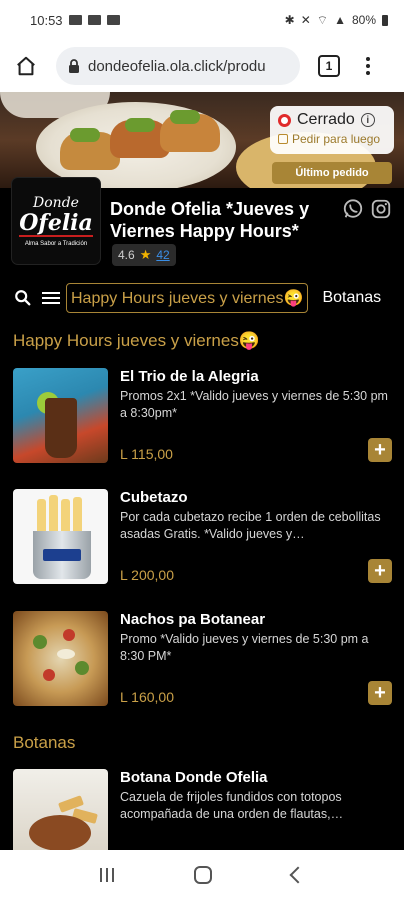  Describe the element at coordinates (340, 20) in the screenshot. I see `signal-icon: ▲` at that location.